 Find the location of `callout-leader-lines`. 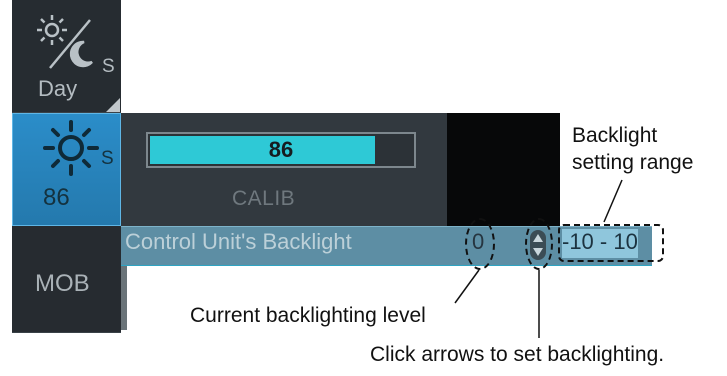

callout-leader-lines is located at coordinates (538, 258).